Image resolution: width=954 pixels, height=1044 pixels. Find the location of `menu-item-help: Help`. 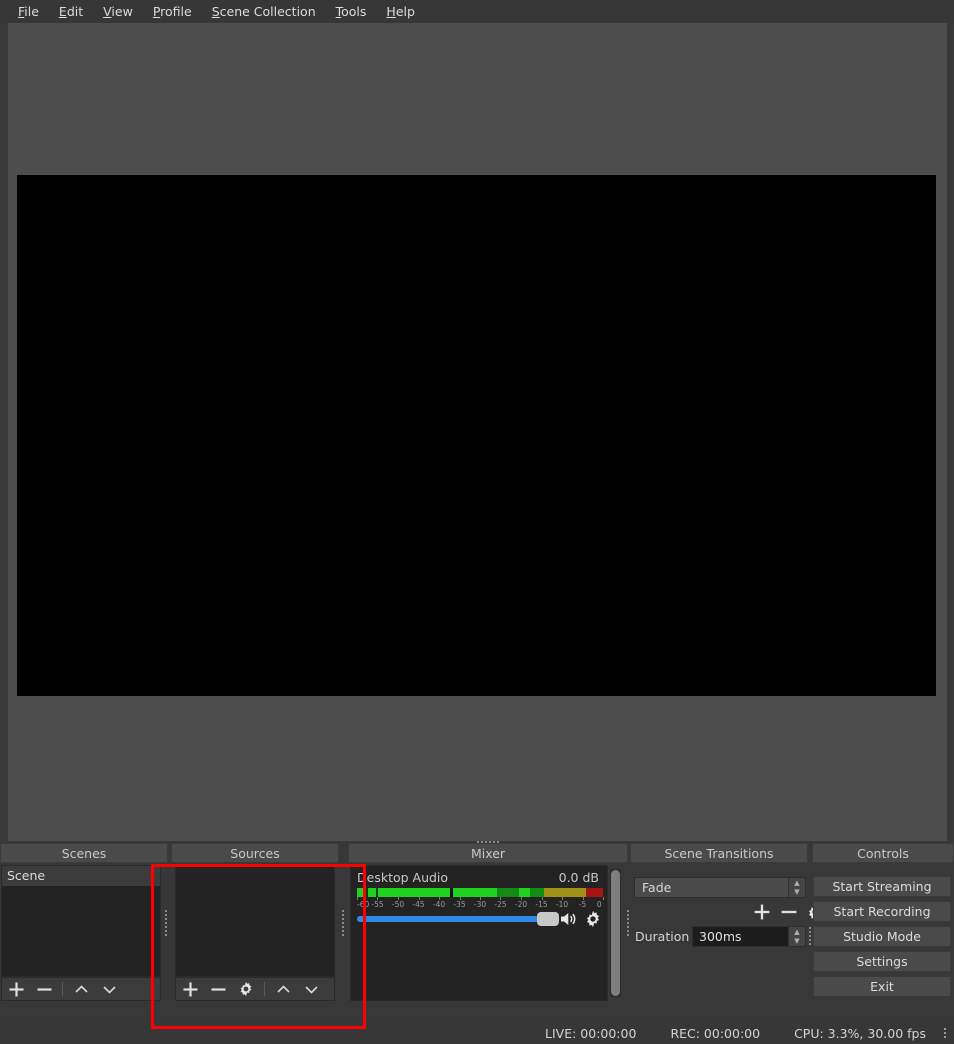

menu-item-help: Help is located at coordinates (400, 12).